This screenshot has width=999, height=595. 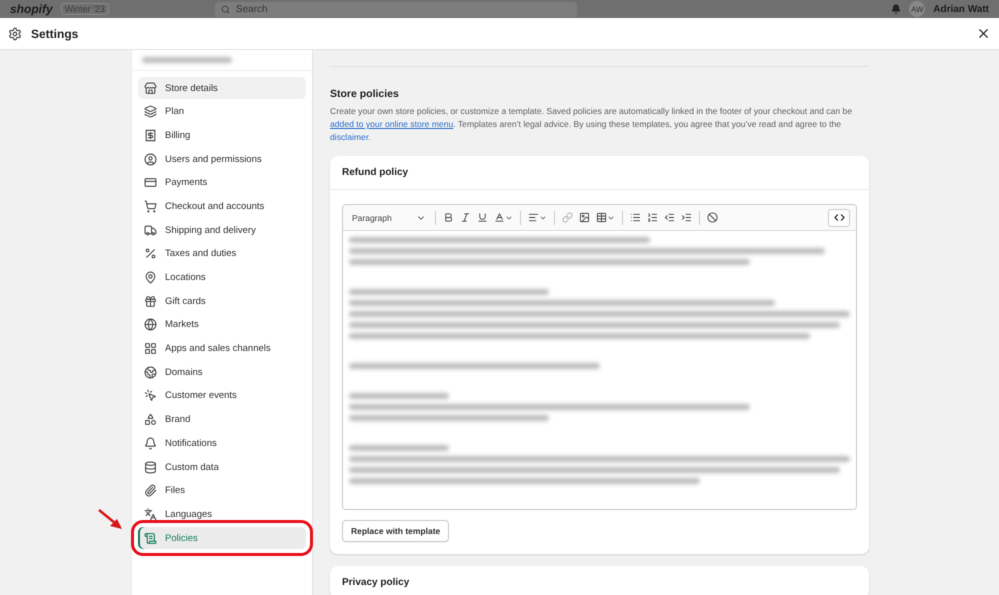 I want to click on bullet-list-icon, so click(x=635, y=217).